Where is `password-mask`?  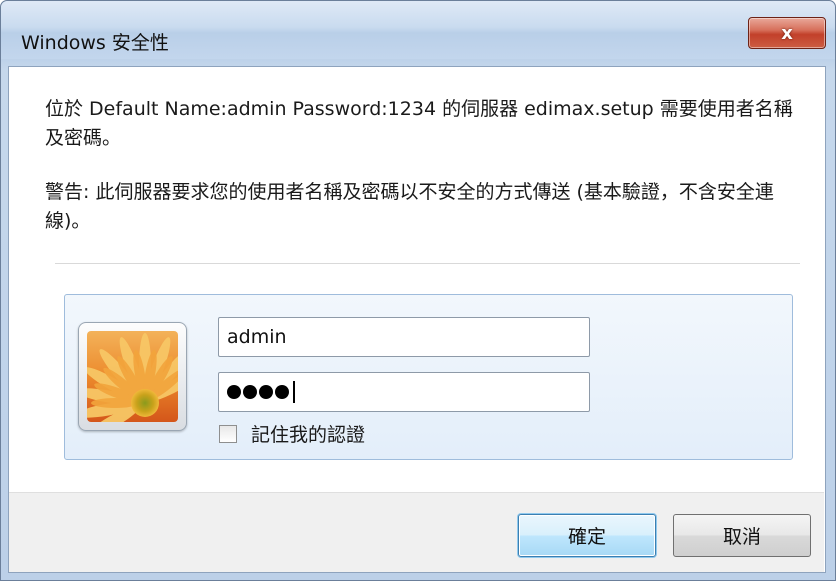 password-mask is located at coordinates (261, 392).